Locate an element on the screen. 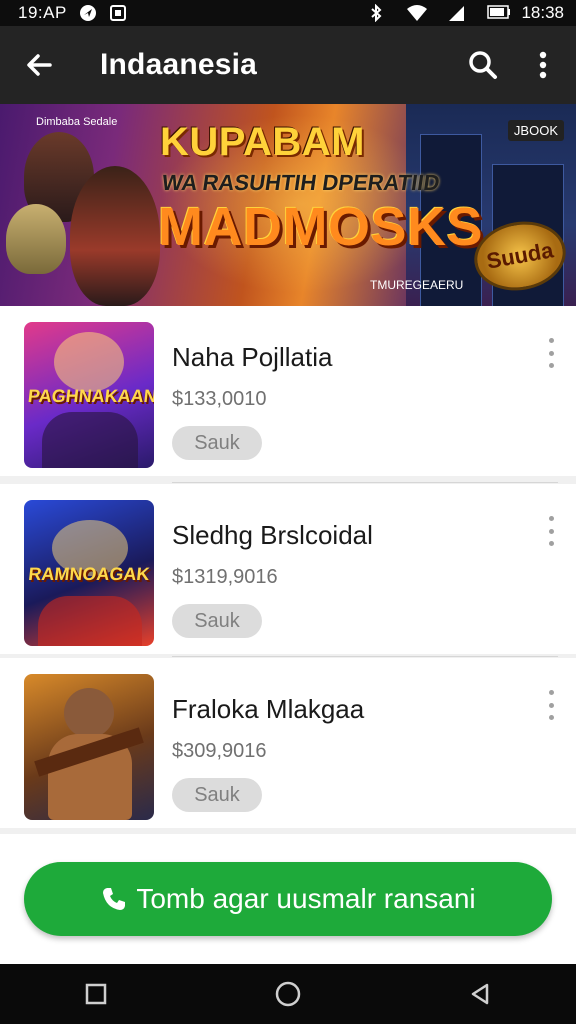 The width and height of the screenshot is (576, 1024). bluetooth-icon is located at coordinates (376, 13).